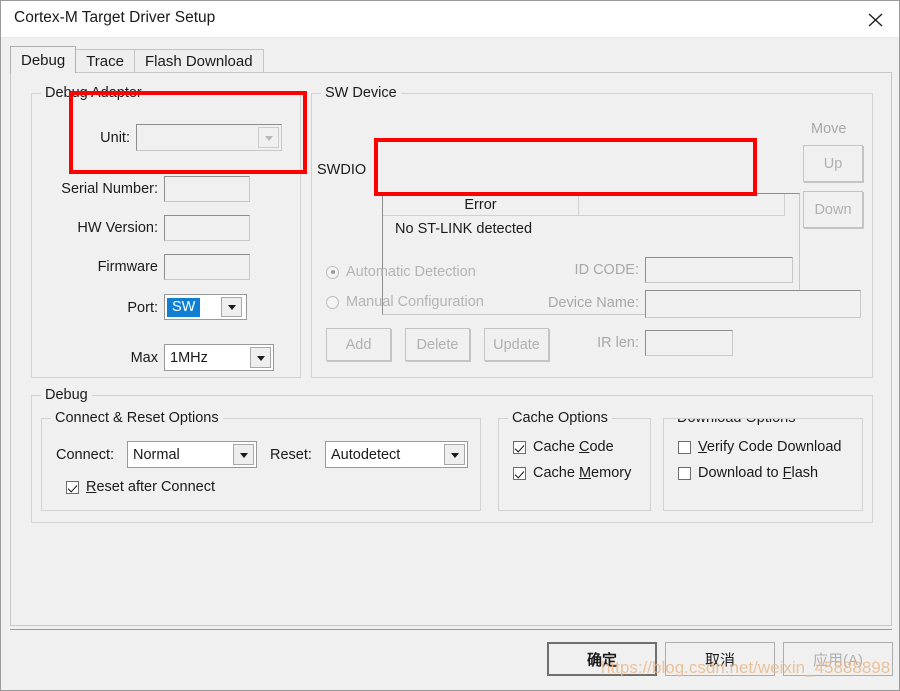  Describe the element at coordinates (573, 447) in the screenshot. I see `cache-code-label: Cache Code` at that location.